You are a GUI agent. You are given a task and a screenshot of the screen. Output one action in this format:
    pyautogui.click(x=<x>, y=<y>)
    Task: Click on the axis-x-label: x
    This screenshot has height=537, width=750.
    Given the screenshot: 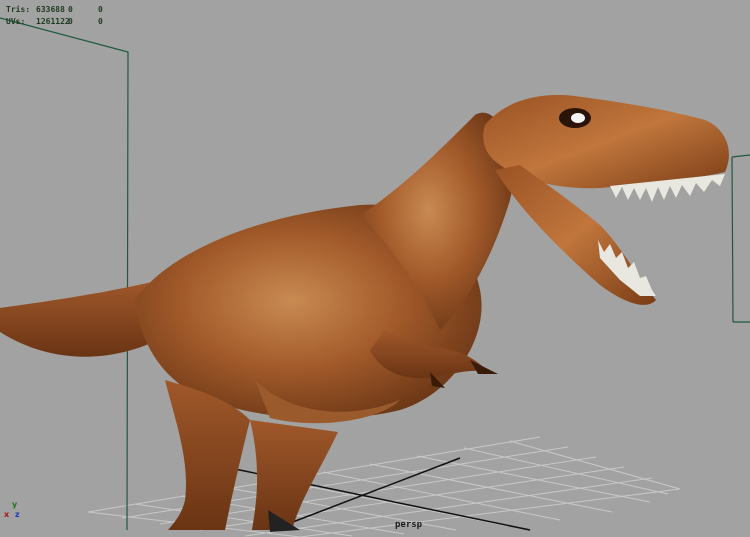 What is the action you would take?
    pyautogui.click(x=7, y=514)
    